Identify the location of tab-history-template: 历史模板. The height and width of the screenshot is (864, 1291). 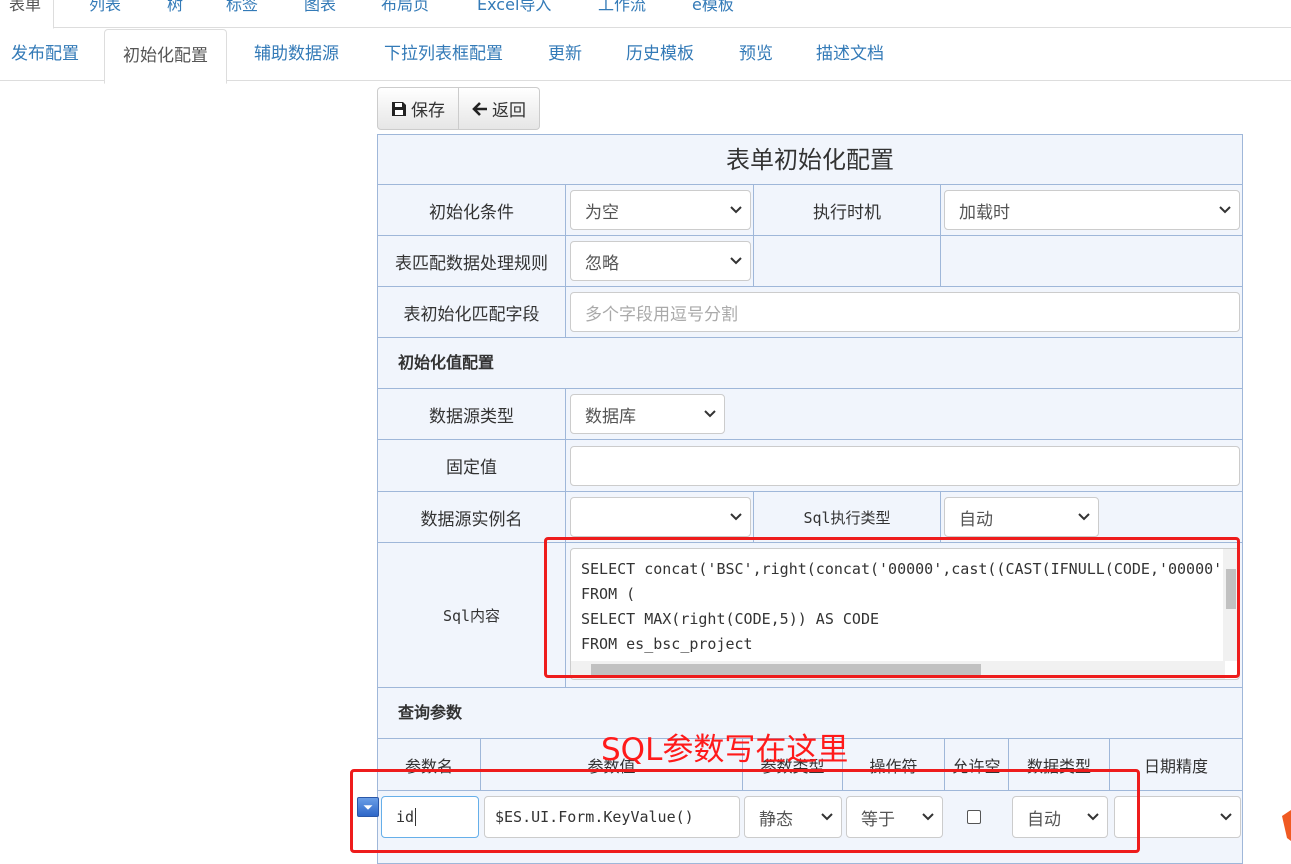
(660, 54).